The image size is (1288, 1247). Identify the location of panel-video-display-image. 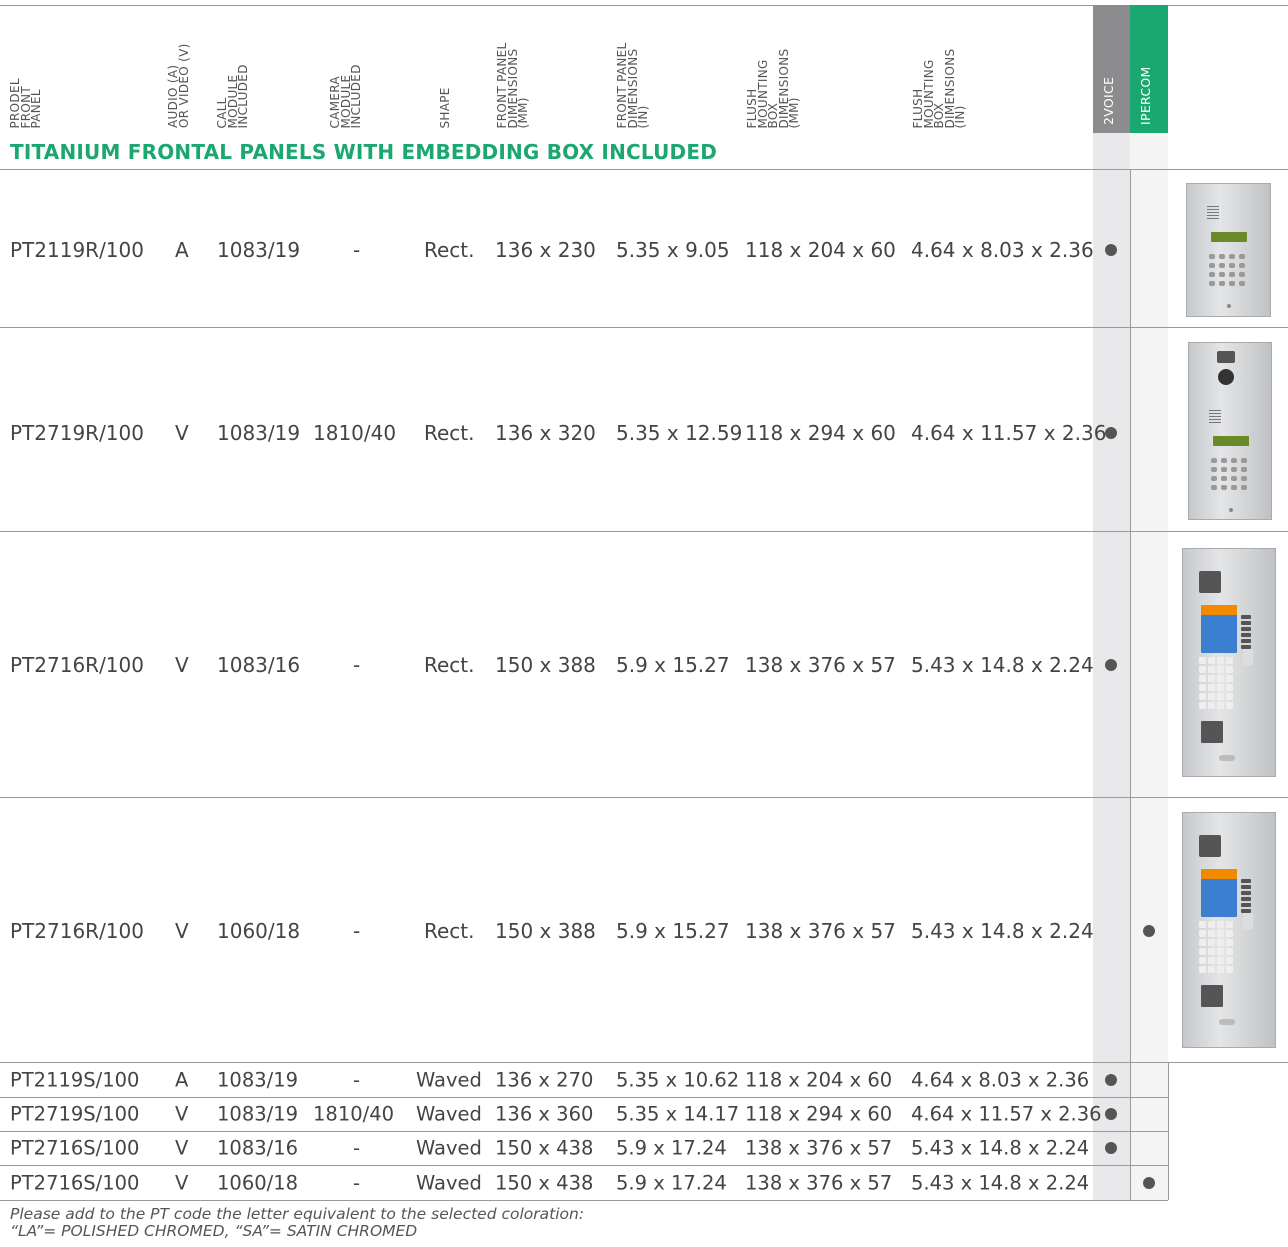
(1229, 662).